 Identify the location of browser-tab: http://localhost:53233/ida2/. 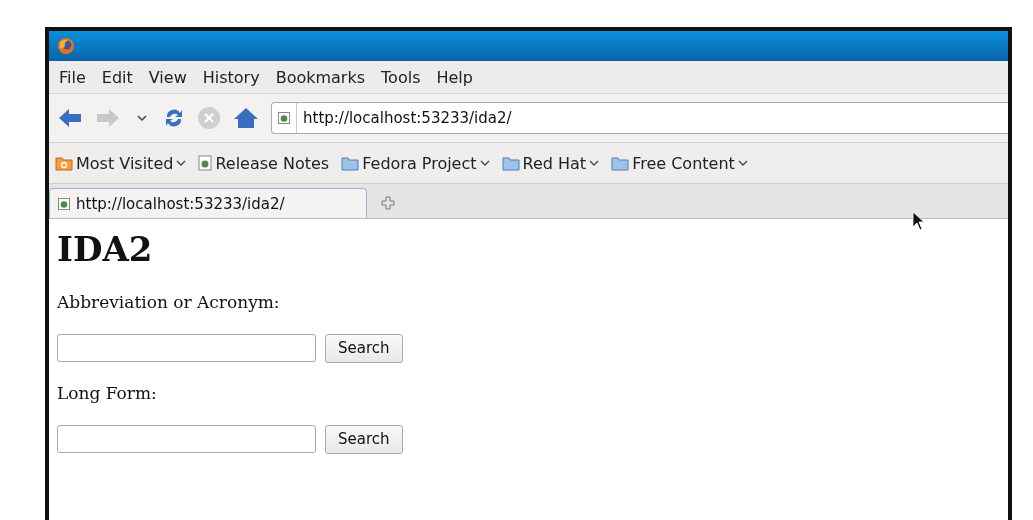
(208, 203).